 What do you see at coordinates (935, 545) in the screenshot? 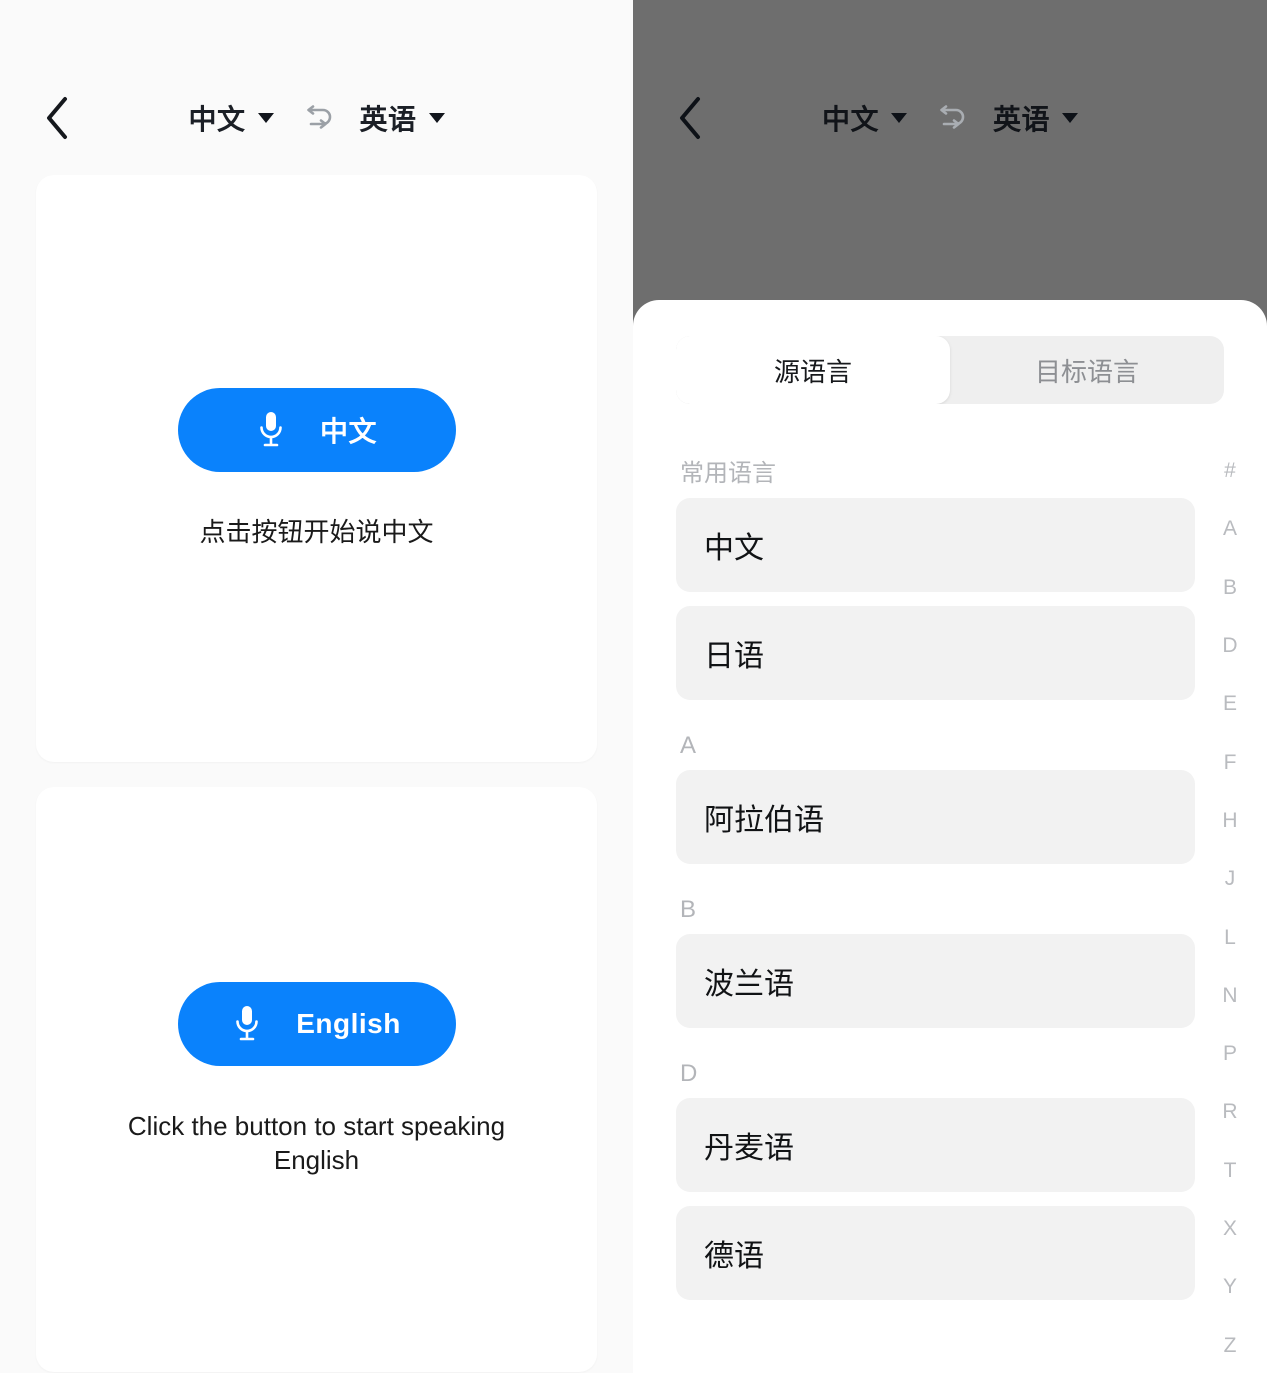
I see `list-item: 中文` at bounding box center [935, 545].